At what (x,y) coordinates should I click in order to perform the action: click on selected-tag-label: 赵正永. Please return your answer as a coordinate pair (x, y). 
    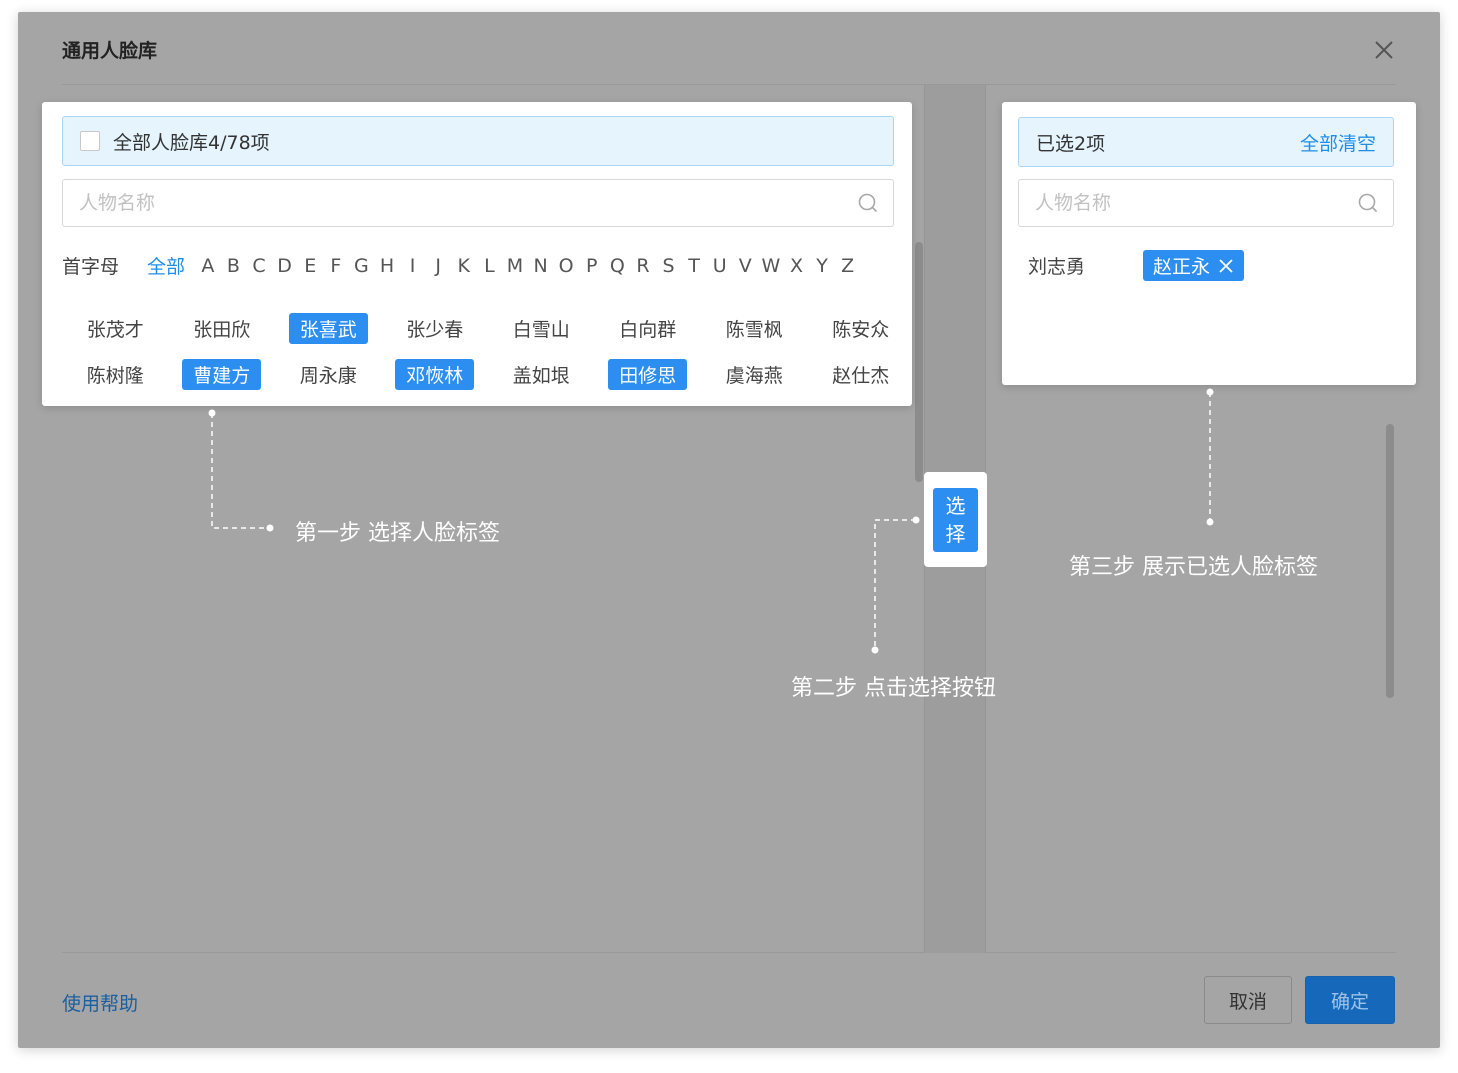
    Looking at the image, I should click on (1182, 267).